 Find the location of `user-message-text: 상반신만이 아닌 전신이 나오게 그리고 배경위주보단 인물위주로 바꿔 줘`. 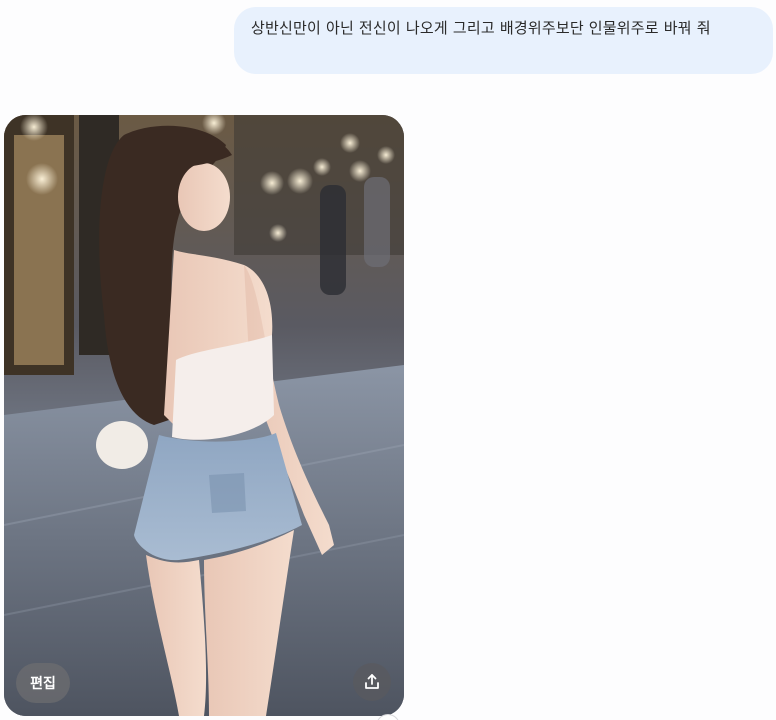

user-message-text: 상반신만이 아닌 전신이 나오게 그리고 배경위주보단 인물위주로 바꿔 줘 is located at coordinates (481, 28).